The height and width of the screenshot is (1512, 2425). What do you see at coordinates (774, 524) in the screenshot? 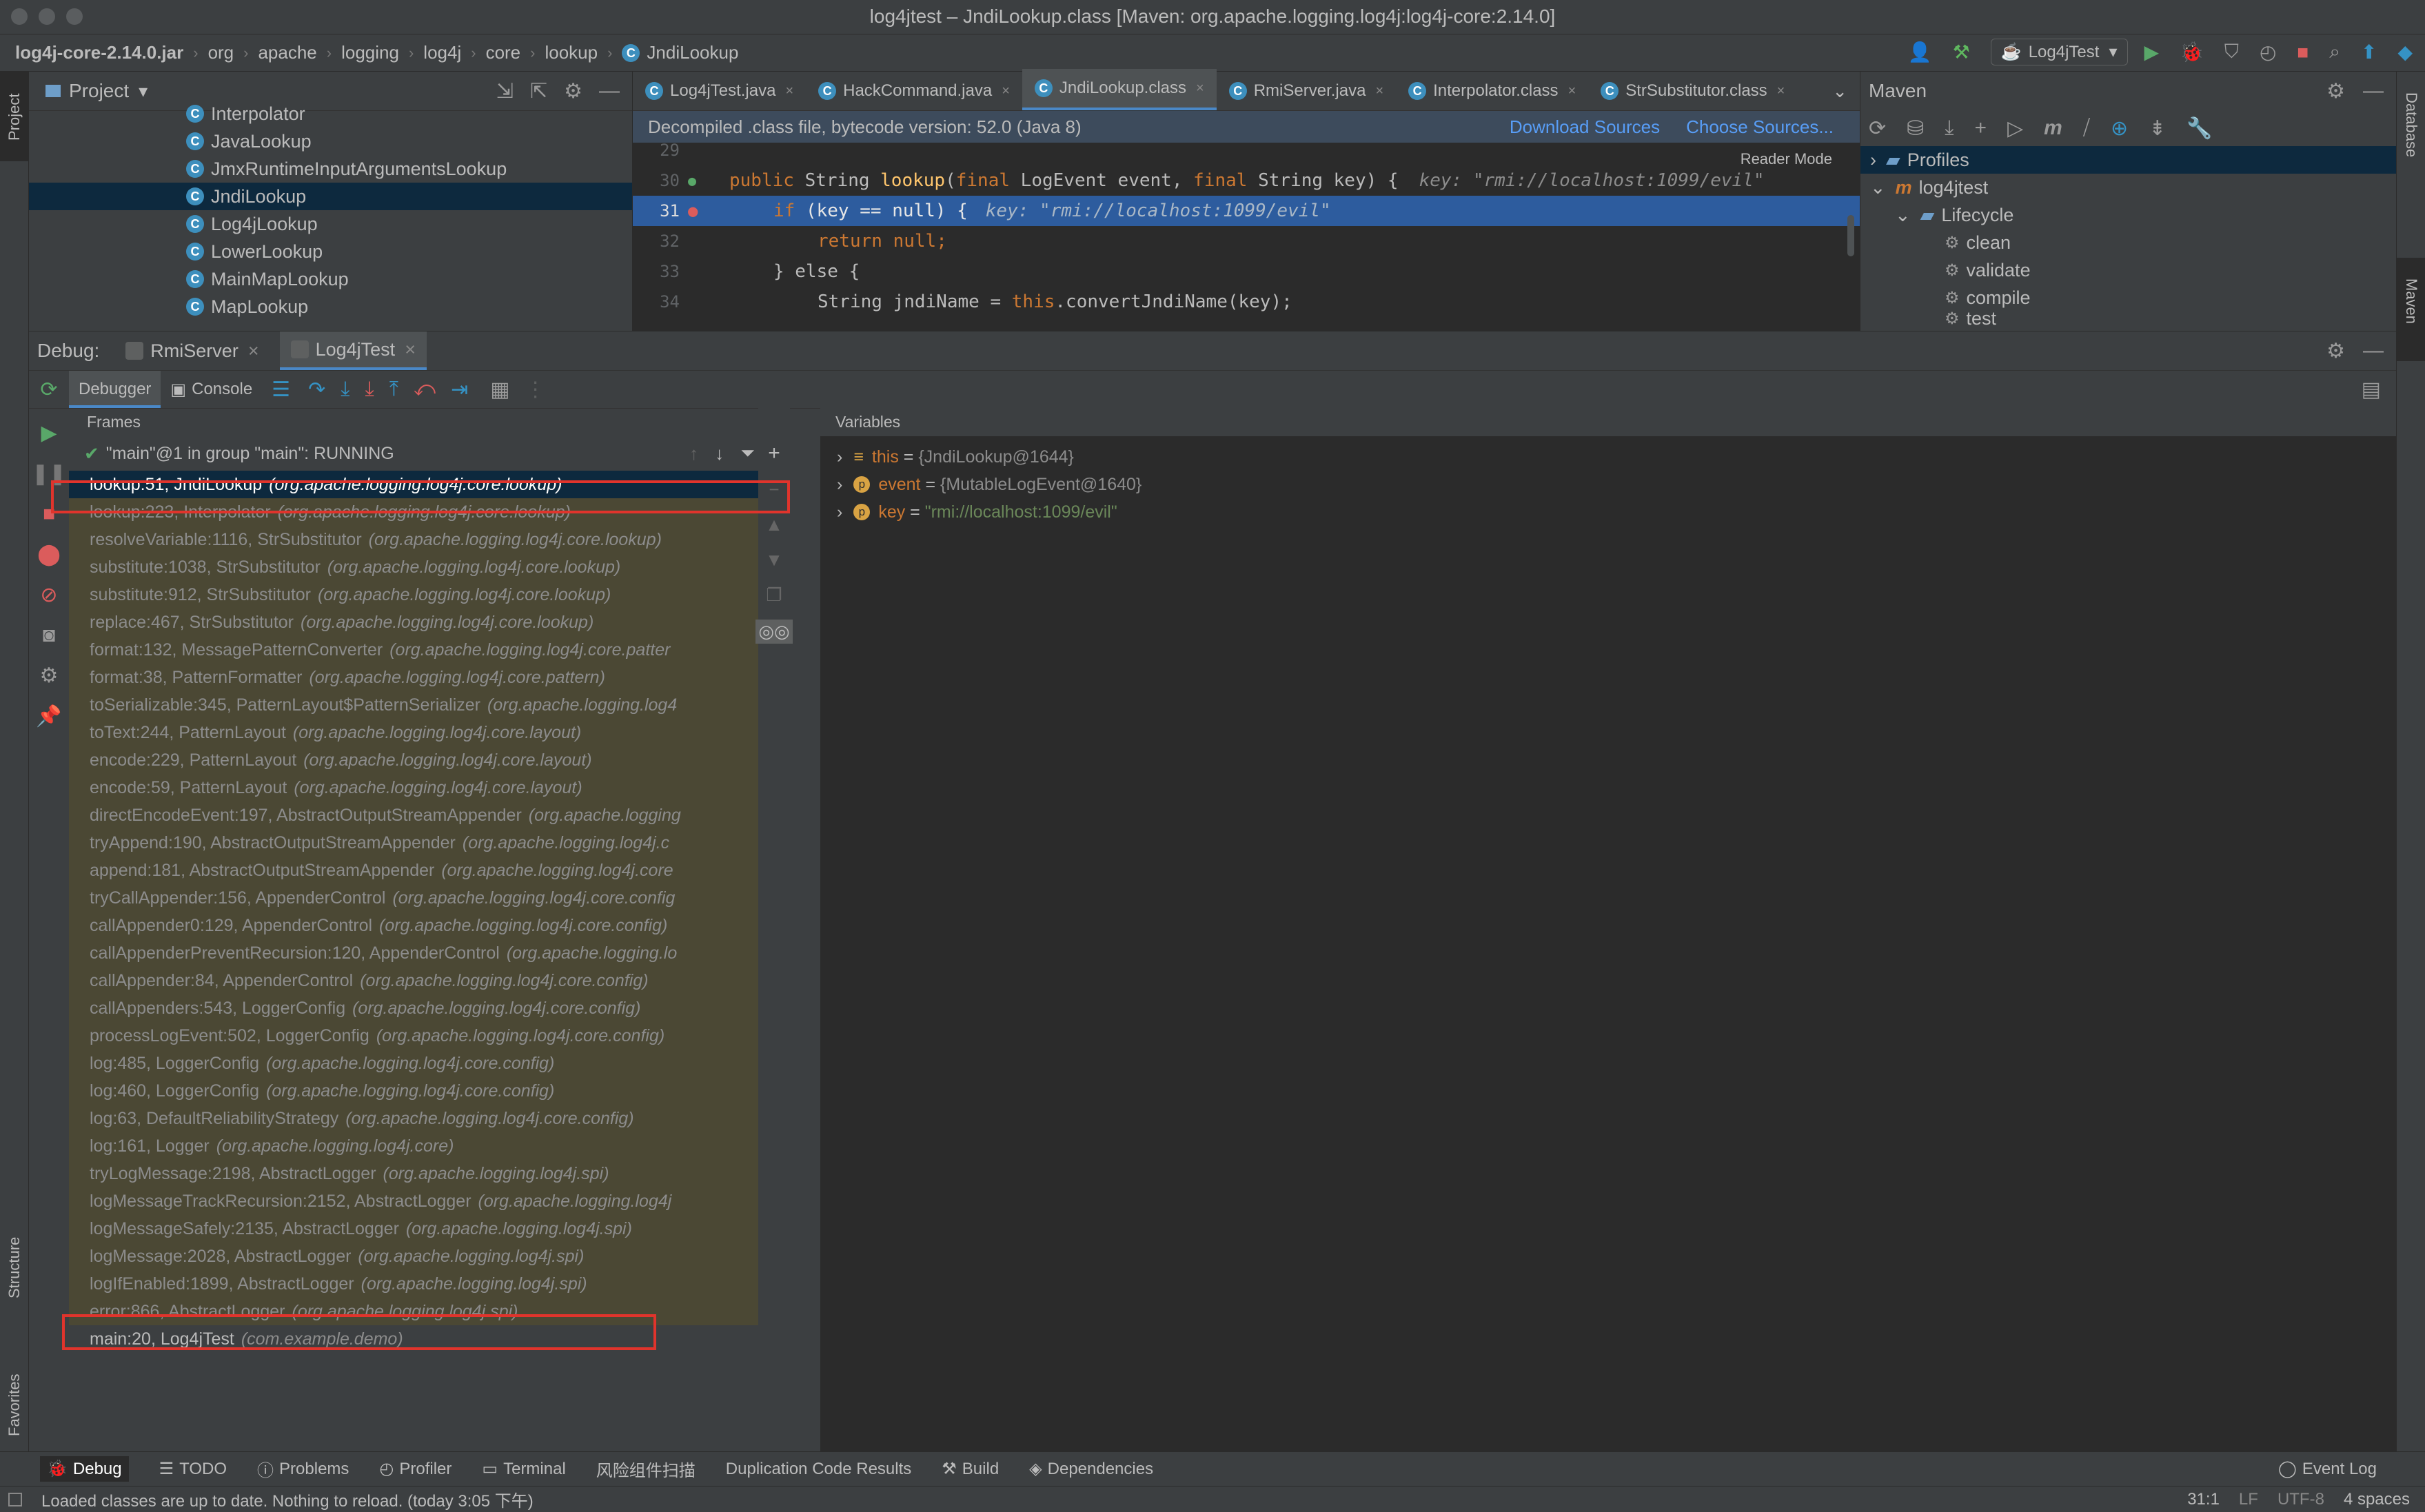
I see `arrow-up-icon: ▲` at bounding box center [774, 524].